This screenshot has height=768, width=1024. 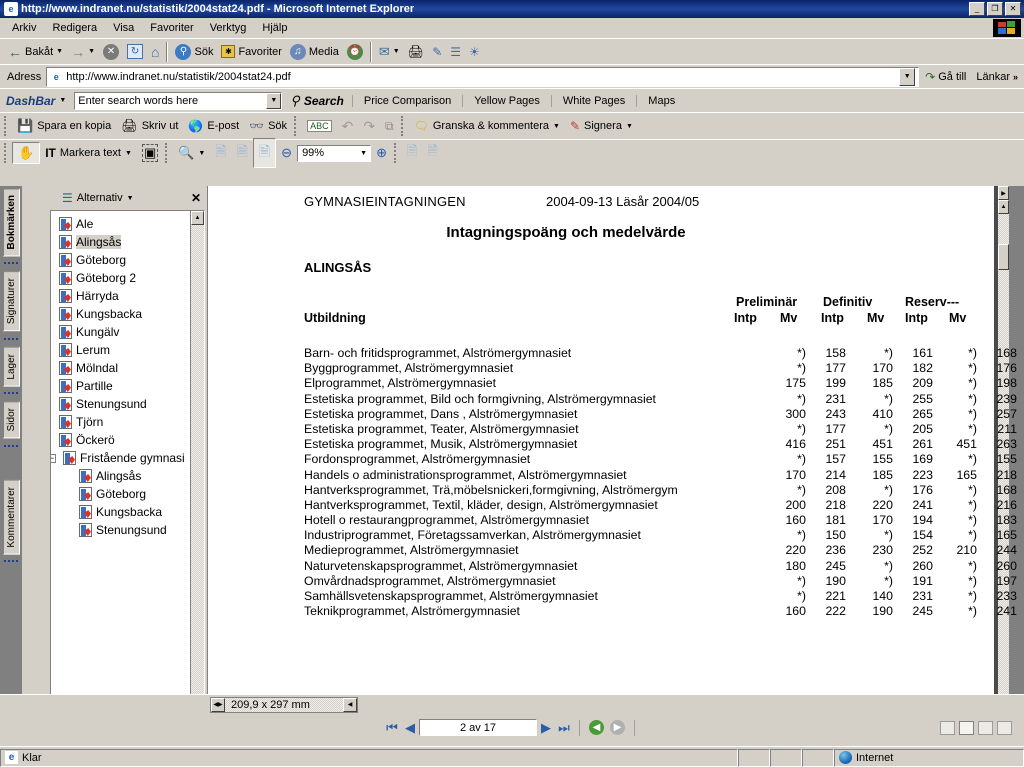 What do you see at coordinates (11, 301) in the screenshot?
I see `sidebar-tab-signaturer: Signaturer` at bounding box center [11, 301].